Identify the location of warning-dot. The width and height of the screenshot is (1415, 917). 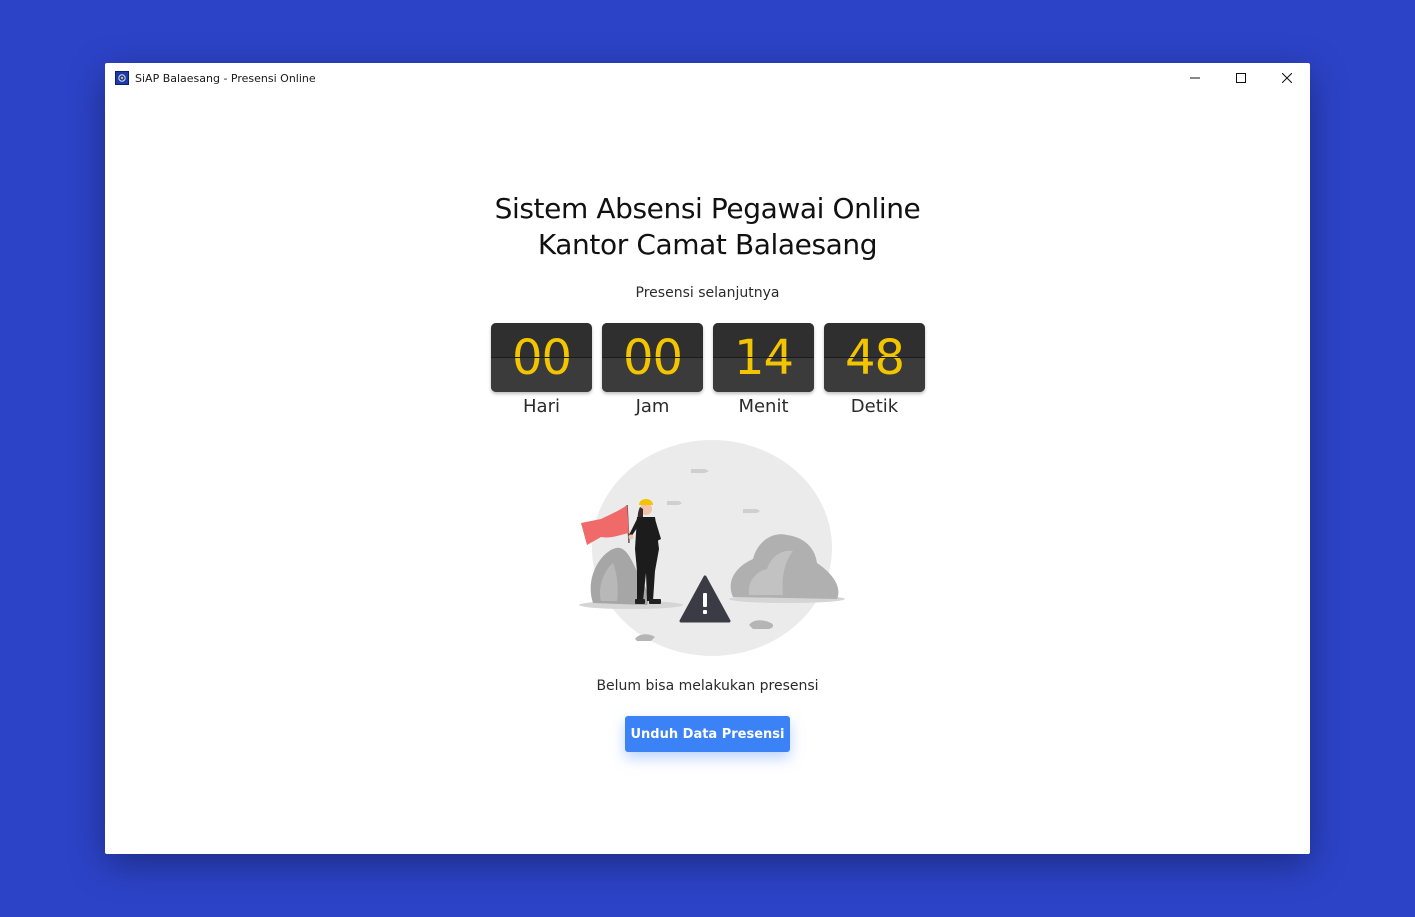
(705, 612).